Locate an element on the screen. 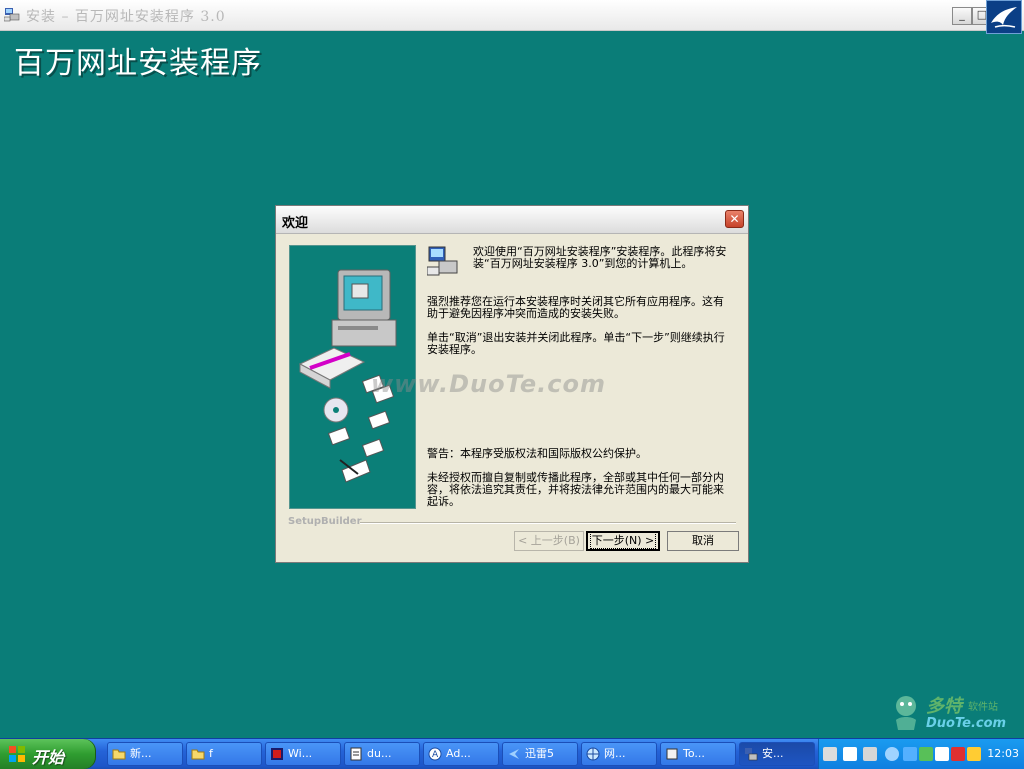 The width and height of the screenshot is (1024, 769). taskbar-item-f: f is located at coordinates (224, 754).